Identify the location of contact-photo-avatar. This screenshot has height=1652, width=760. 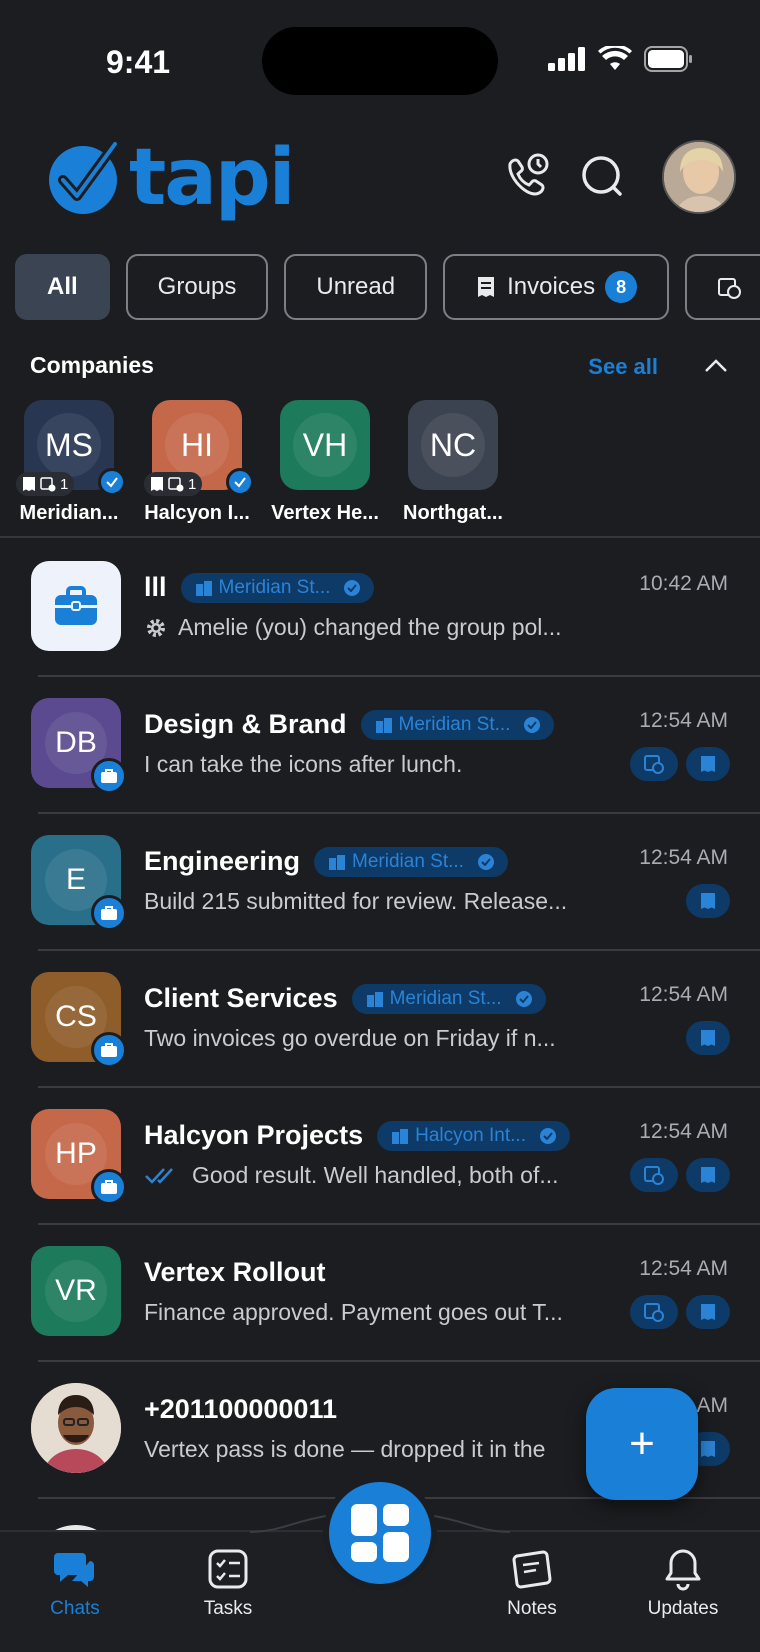
(76, 1428).